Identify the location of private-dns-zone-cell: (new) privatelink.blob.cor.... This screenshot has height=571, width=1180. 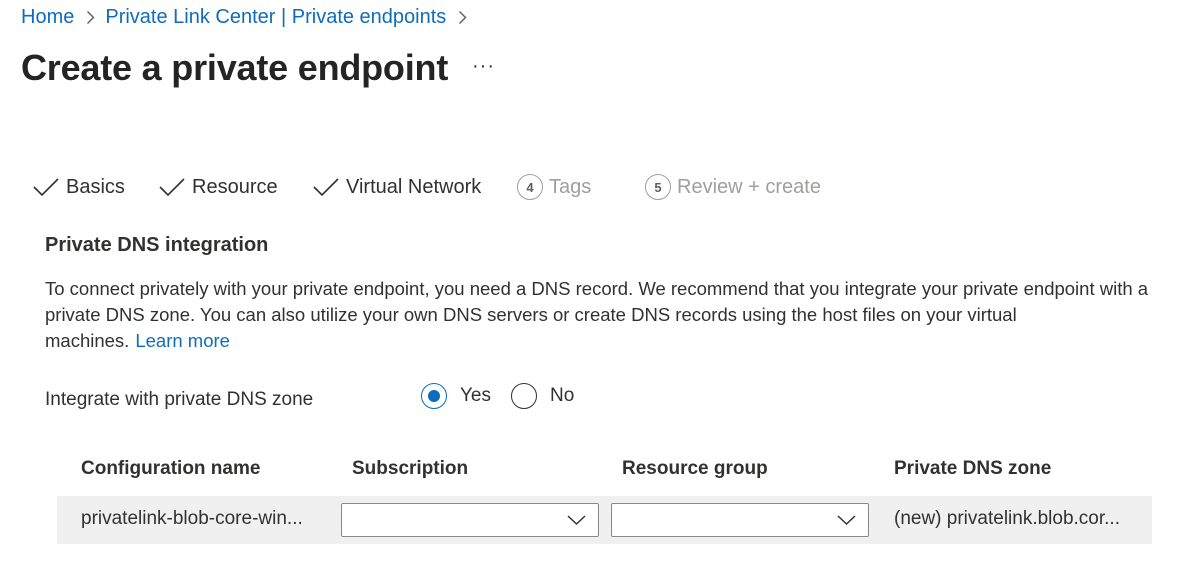
(1007, 518).